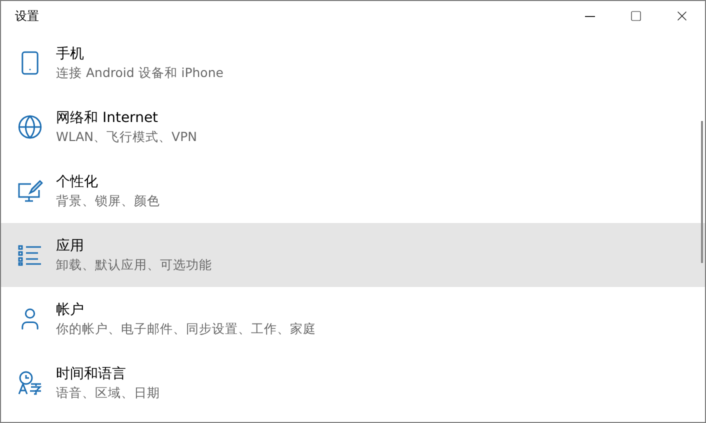 The height and width of the screenshot is (423, 706). Describe the element at coordinates (91, 373) in the screenshot. I see `item-title: 时间和语言` at that location.